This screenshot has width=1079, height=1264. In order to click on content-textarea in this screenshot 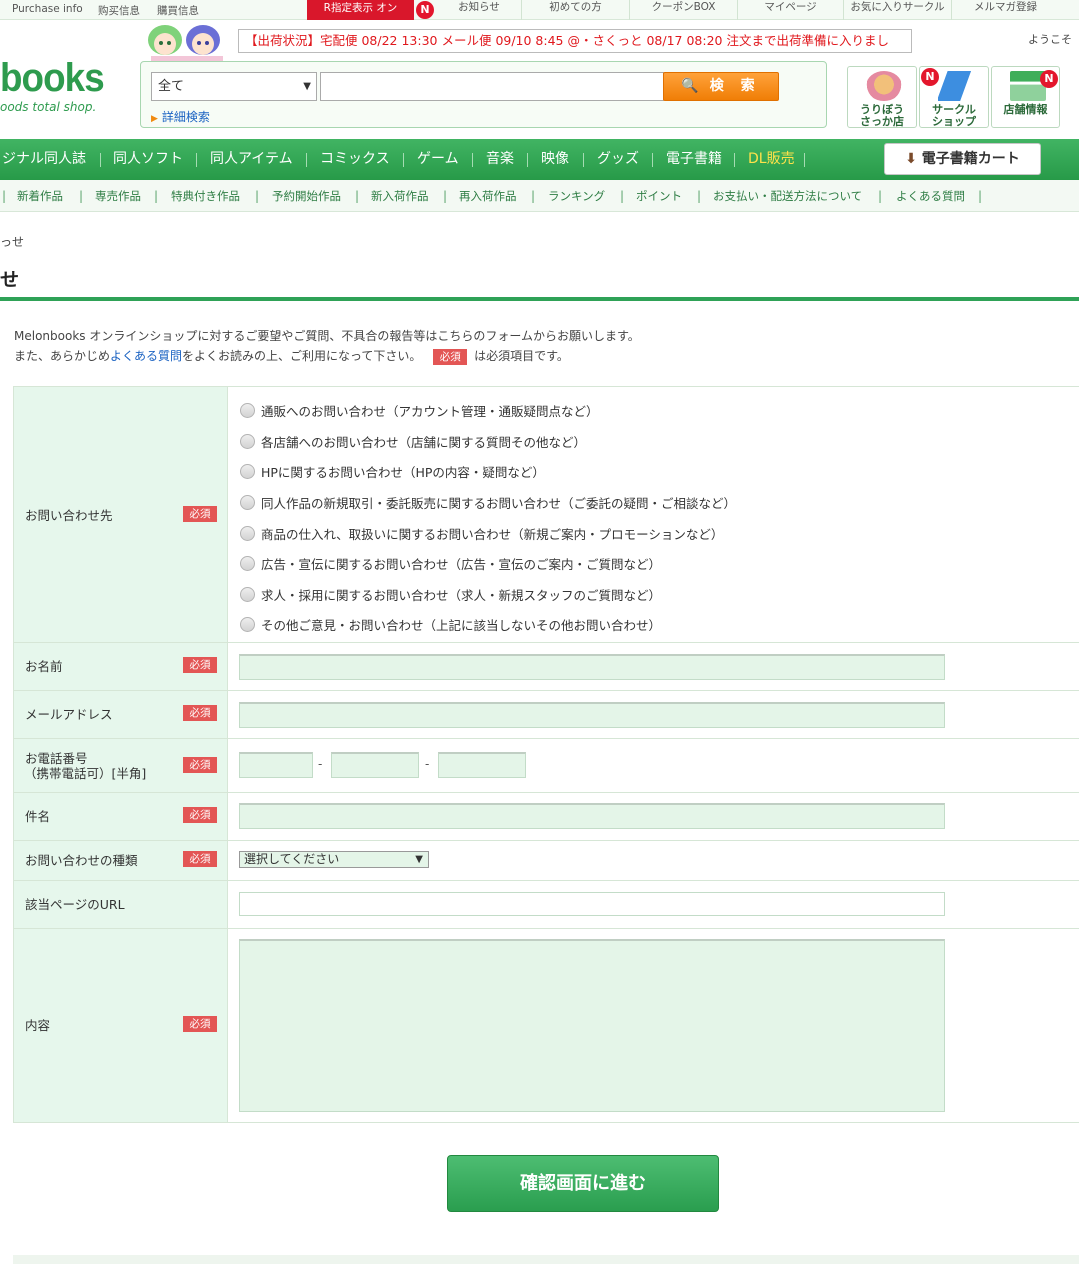, I will do `click(592, 1025)`.